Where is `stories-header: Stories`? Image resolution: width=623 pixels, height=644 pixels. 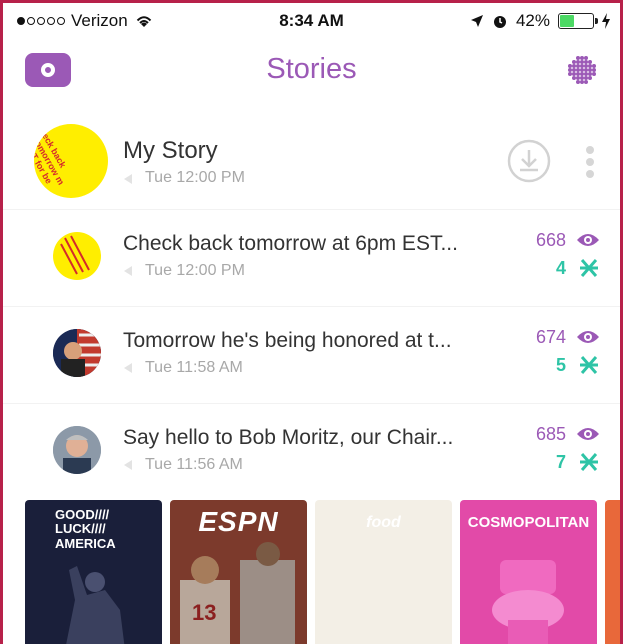
stories-header: Stories is located at coordinates (311, 71).